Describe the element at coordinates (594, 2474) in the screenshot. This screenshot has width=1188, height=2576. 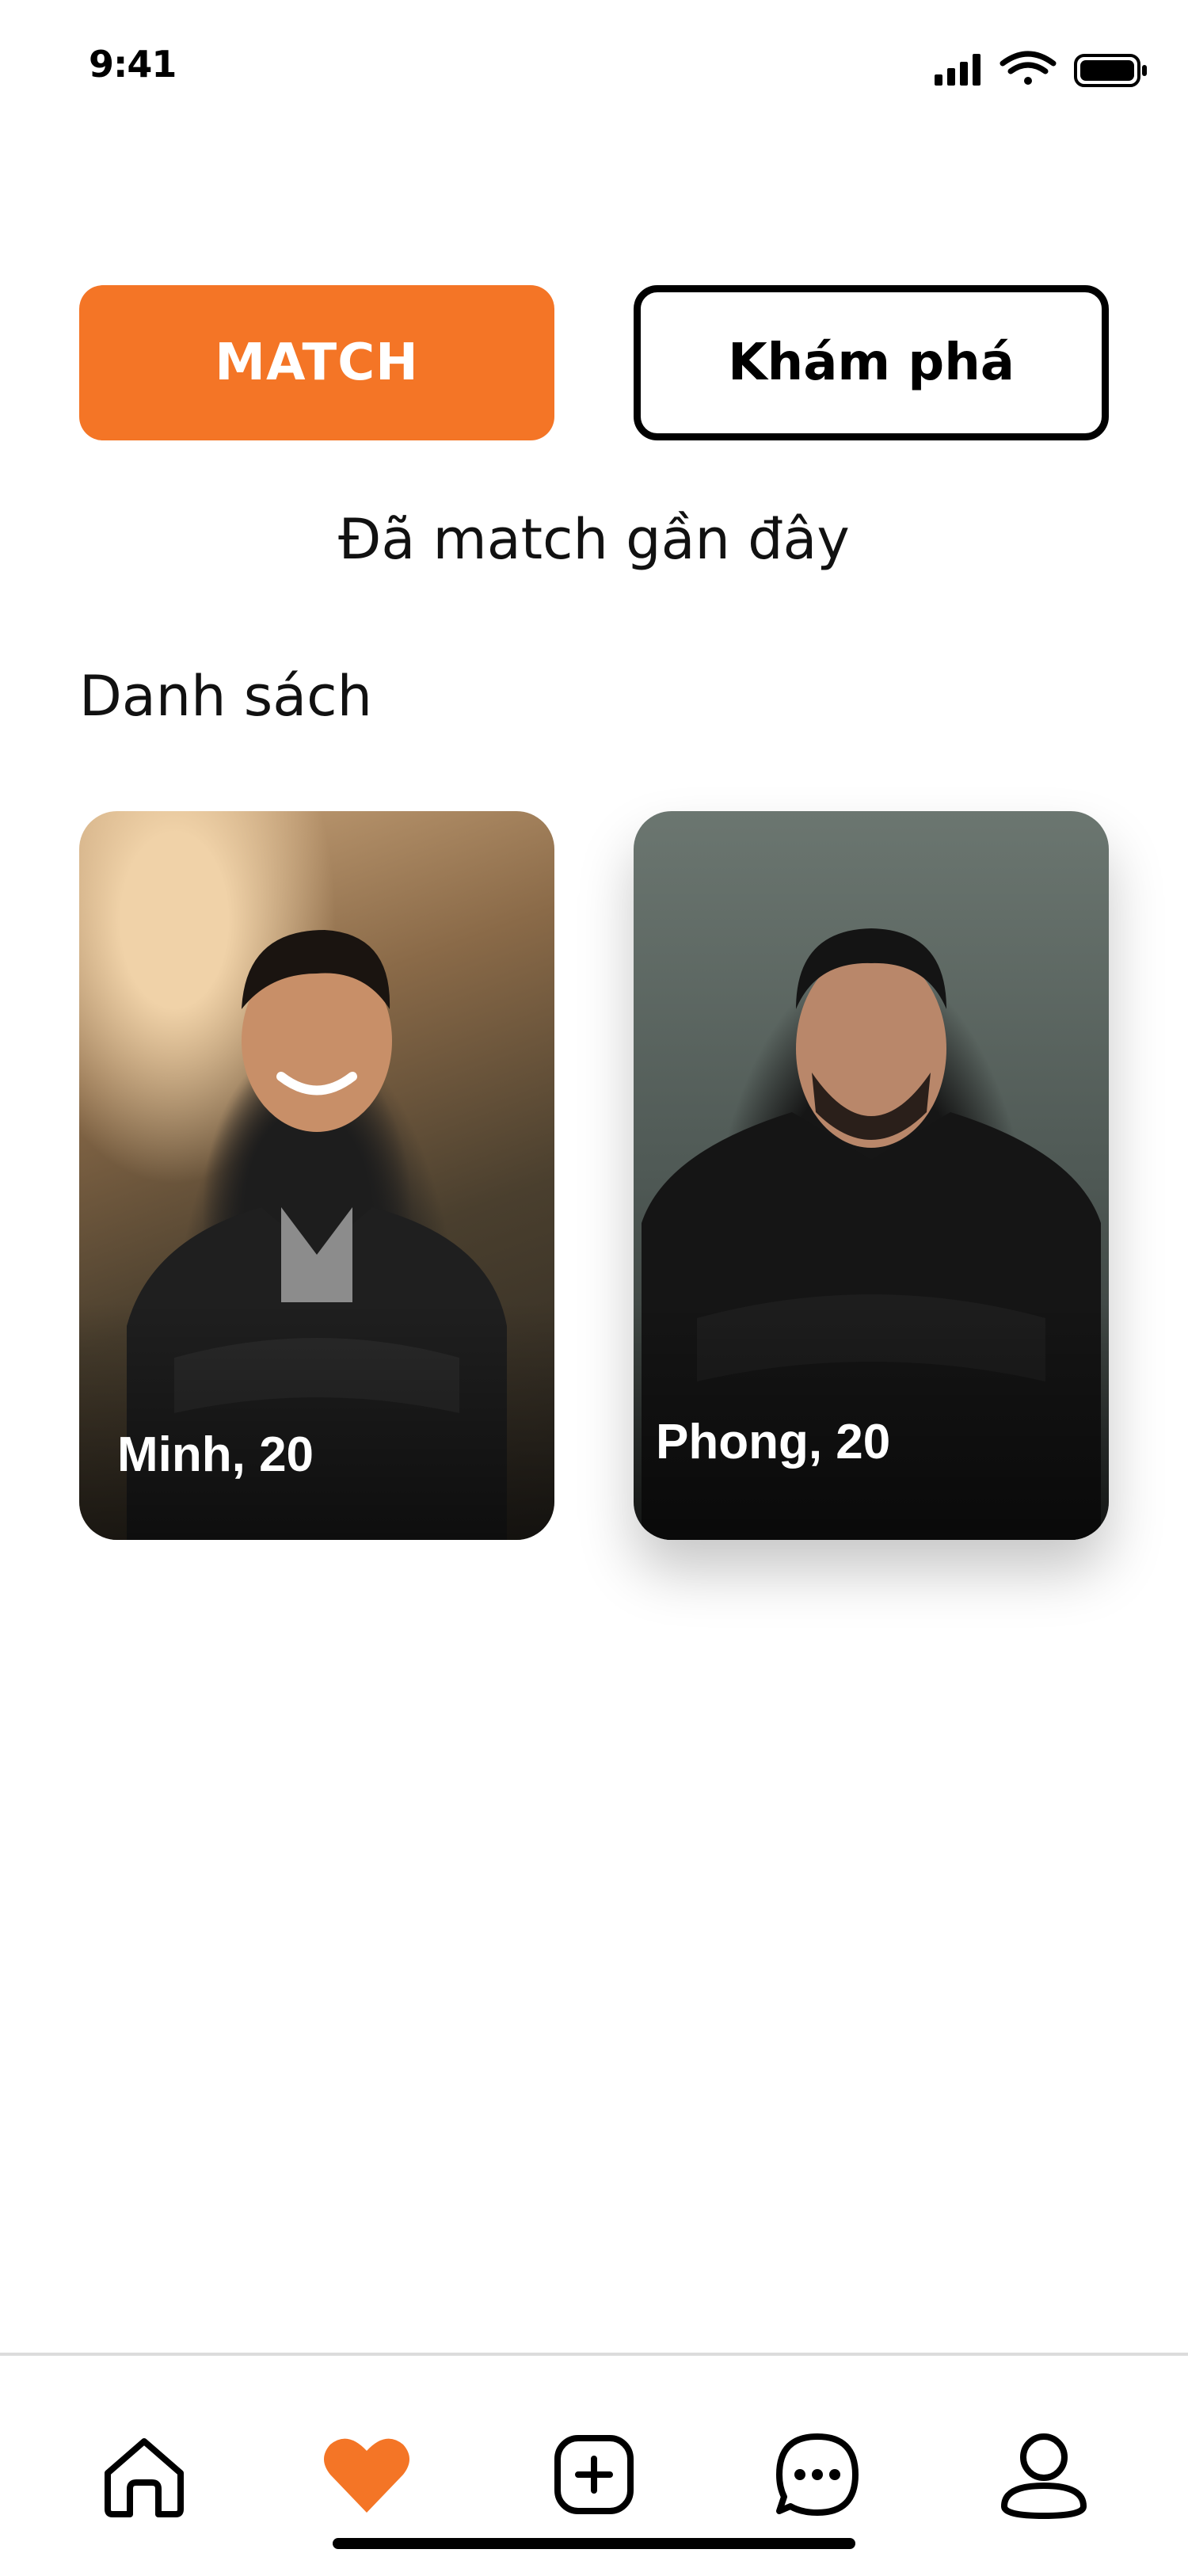
I see `add-post-icon` at that location.